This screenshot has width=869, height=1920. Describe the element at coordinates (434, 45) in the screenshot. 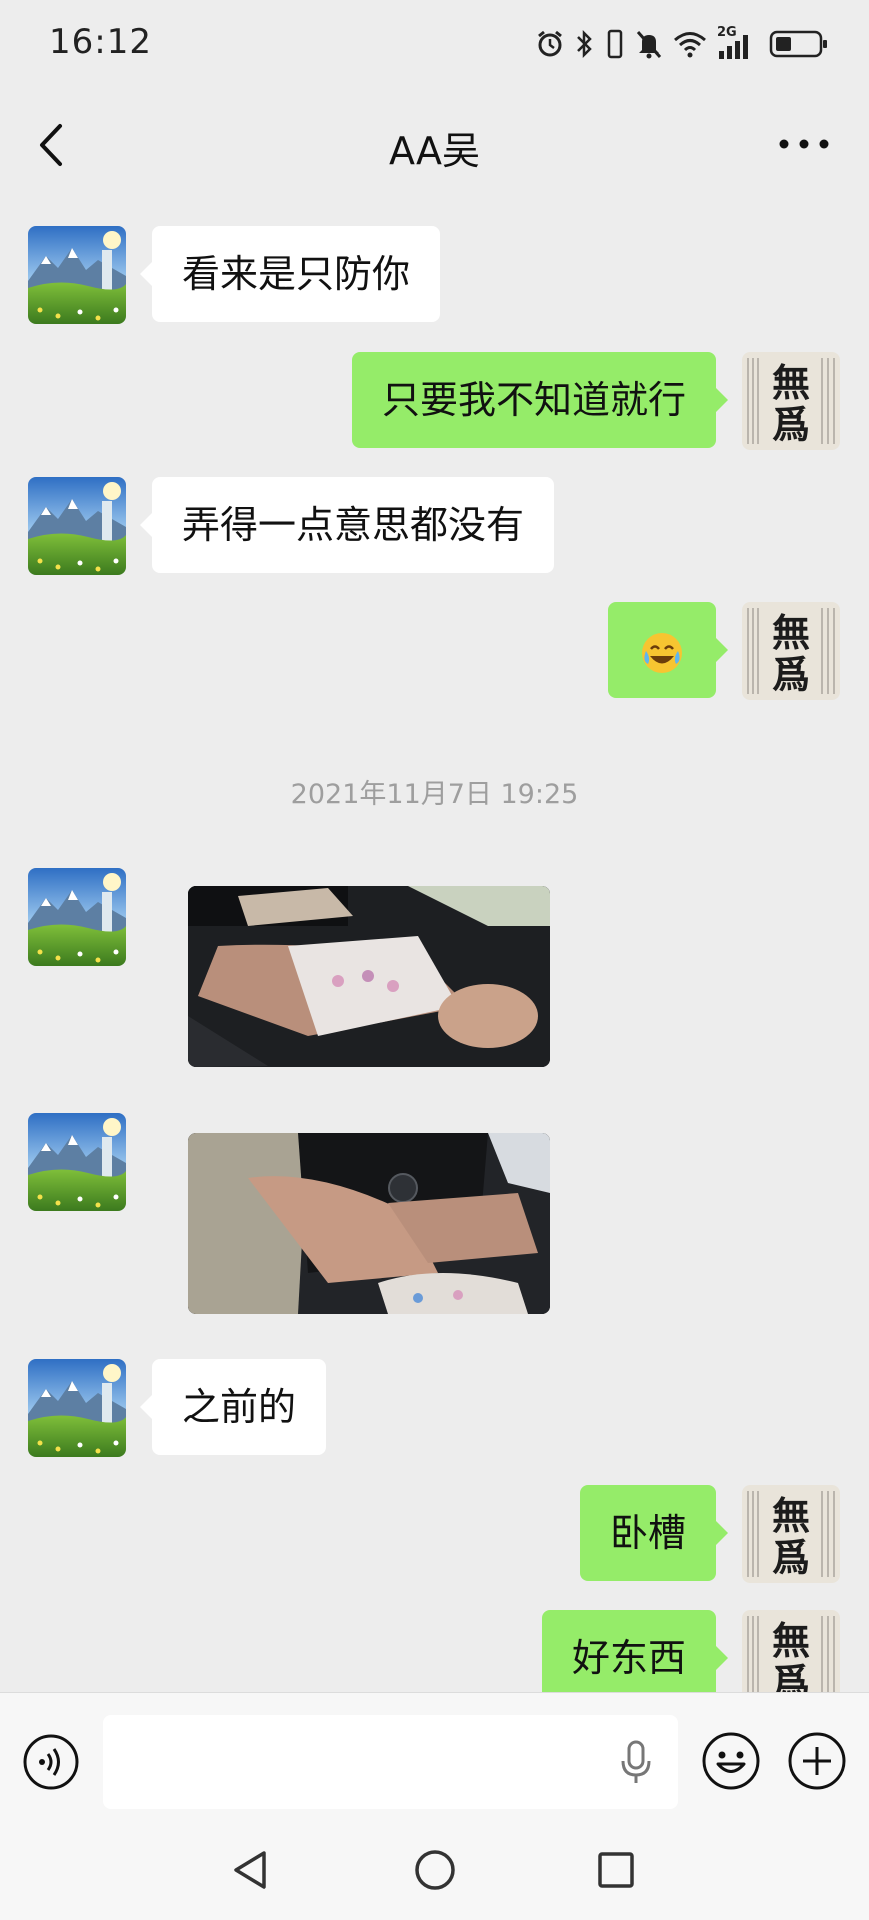

I see `status-bar: 16:12 2G` at that location.